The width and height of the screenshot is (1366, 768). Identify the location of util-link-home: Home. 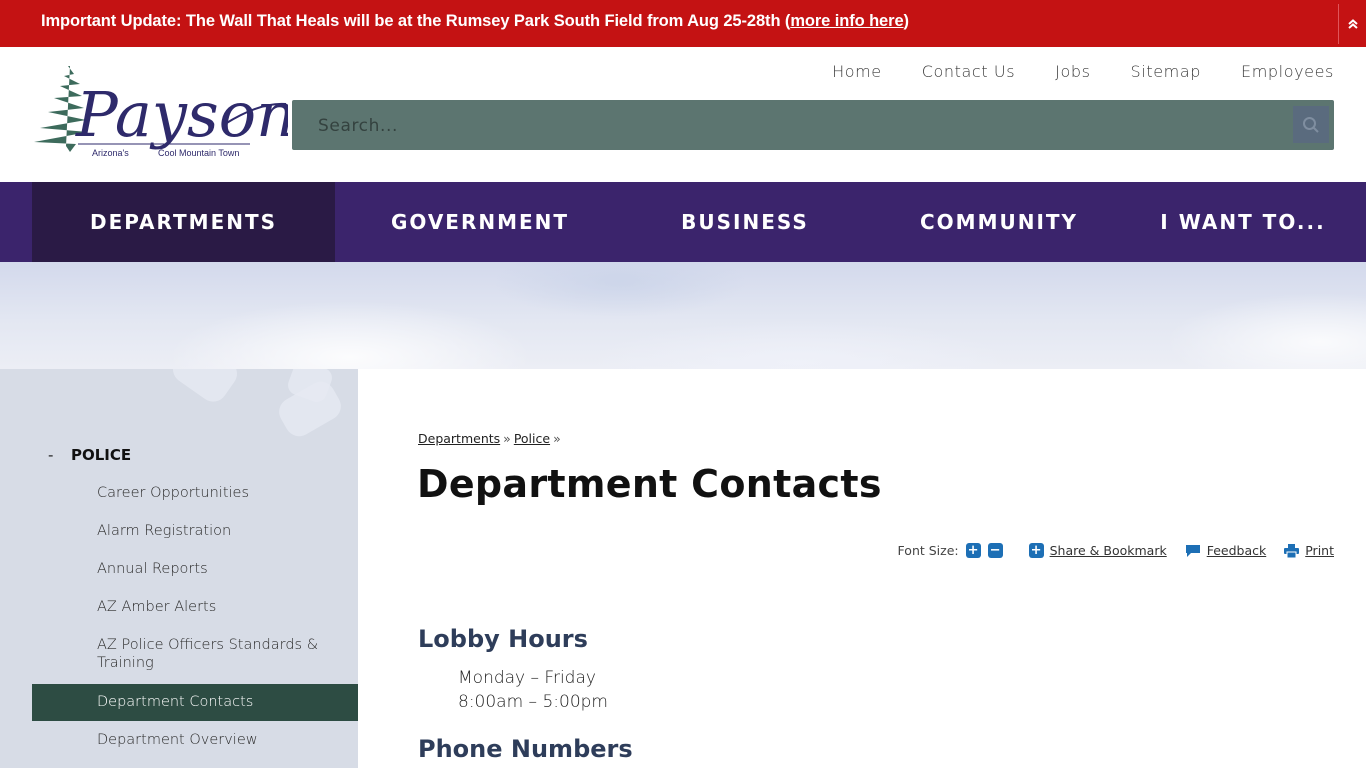
(857, 71).